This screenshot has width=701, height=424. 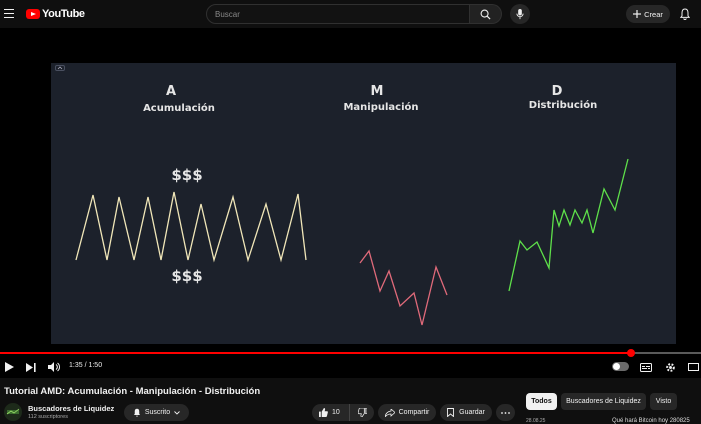 I want to click on play-button, so click(x=9, y=367).